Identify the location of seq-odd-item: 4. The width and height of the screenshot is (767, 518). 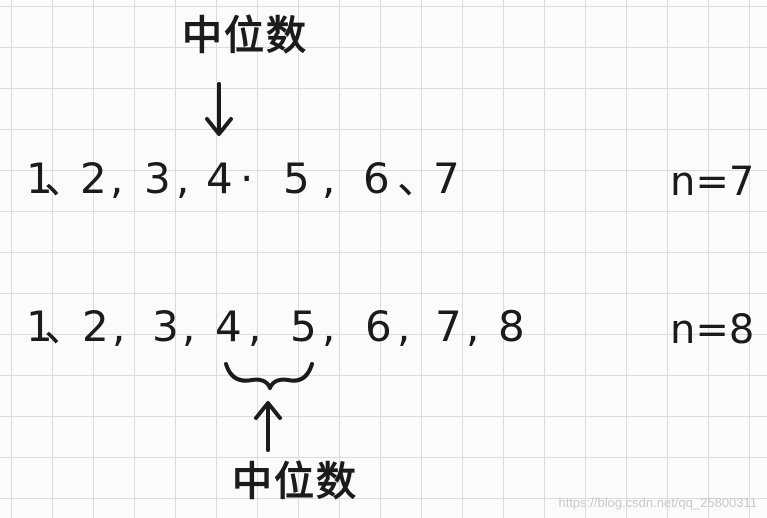
(219, 178).